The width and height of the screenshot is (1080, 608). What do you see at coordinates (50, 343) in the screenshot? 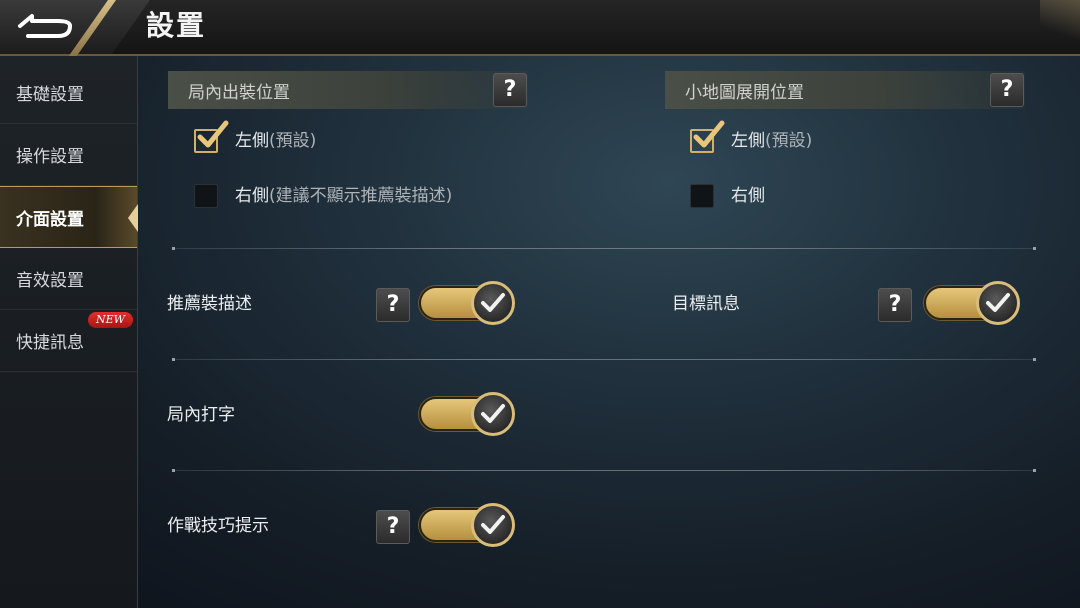
I see `sidebar-item-label: 快捷訊息` at bounding box center [50, 343].